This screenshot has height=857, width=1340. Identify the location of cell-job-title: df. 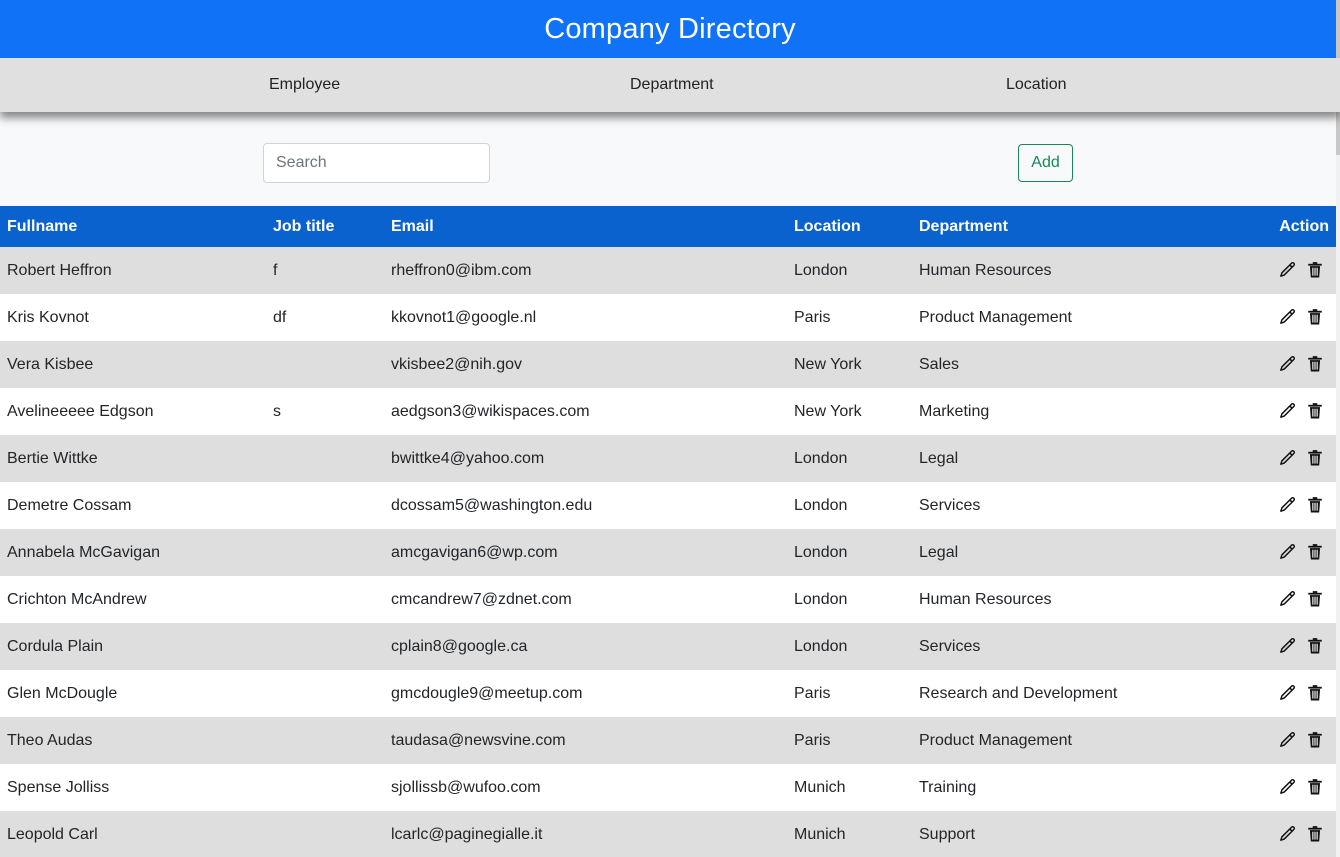
(280, 317).